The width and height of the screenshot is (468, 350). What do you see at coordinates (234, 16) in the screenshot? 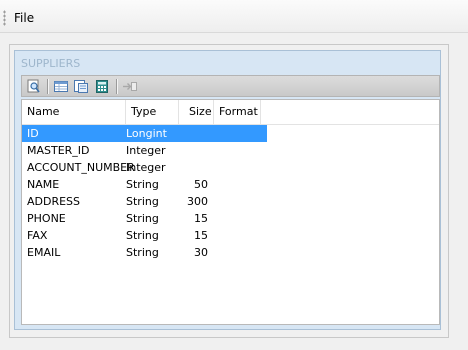
I see `menu-bar: File` at bounding box center [234, 16].